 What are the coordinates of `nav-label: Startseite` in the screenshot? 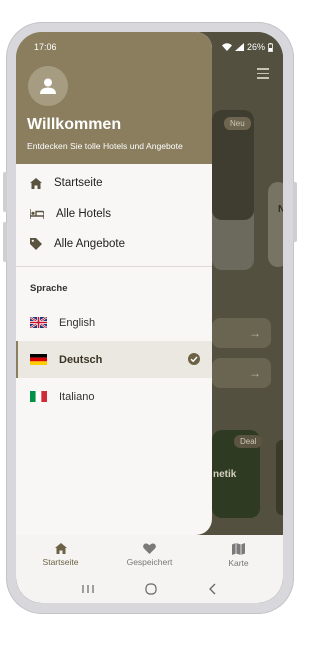 It's located at (60, 562).